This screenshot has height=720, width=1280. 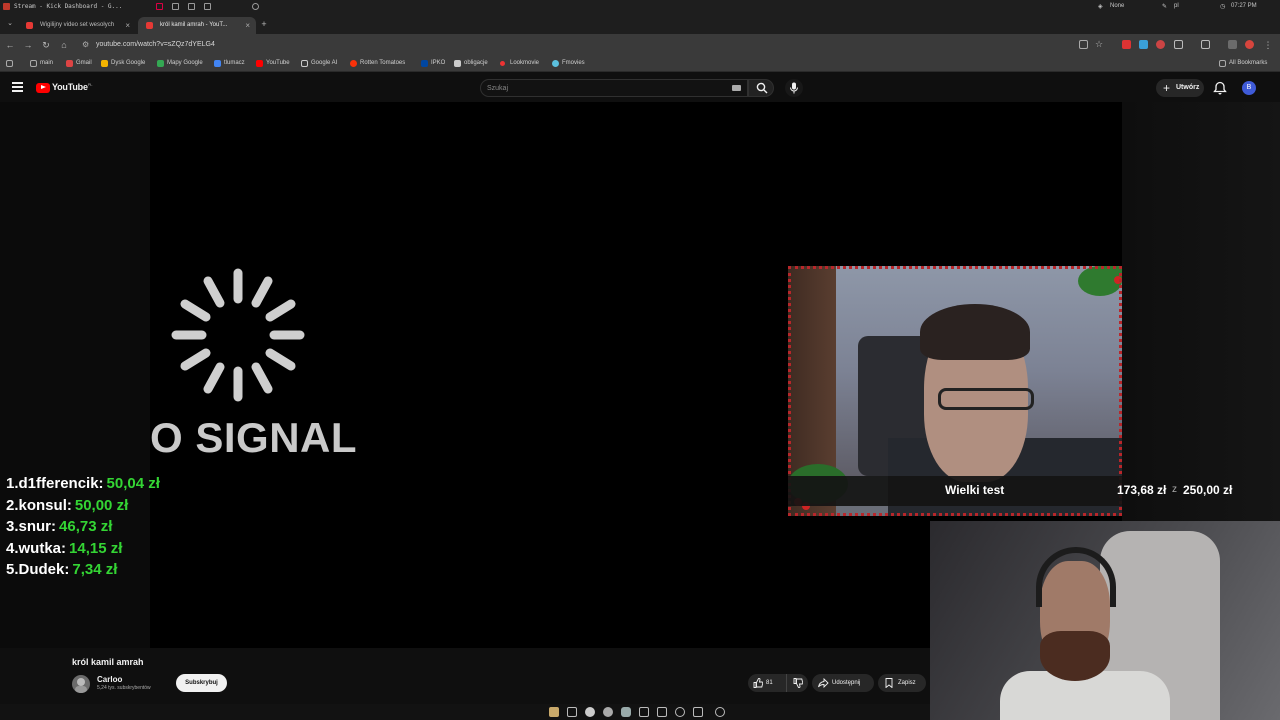 What do you see at coordinates (43, 87) in the screenshot?
I see `youtube-play-icon` at bounding box center [43, 87].